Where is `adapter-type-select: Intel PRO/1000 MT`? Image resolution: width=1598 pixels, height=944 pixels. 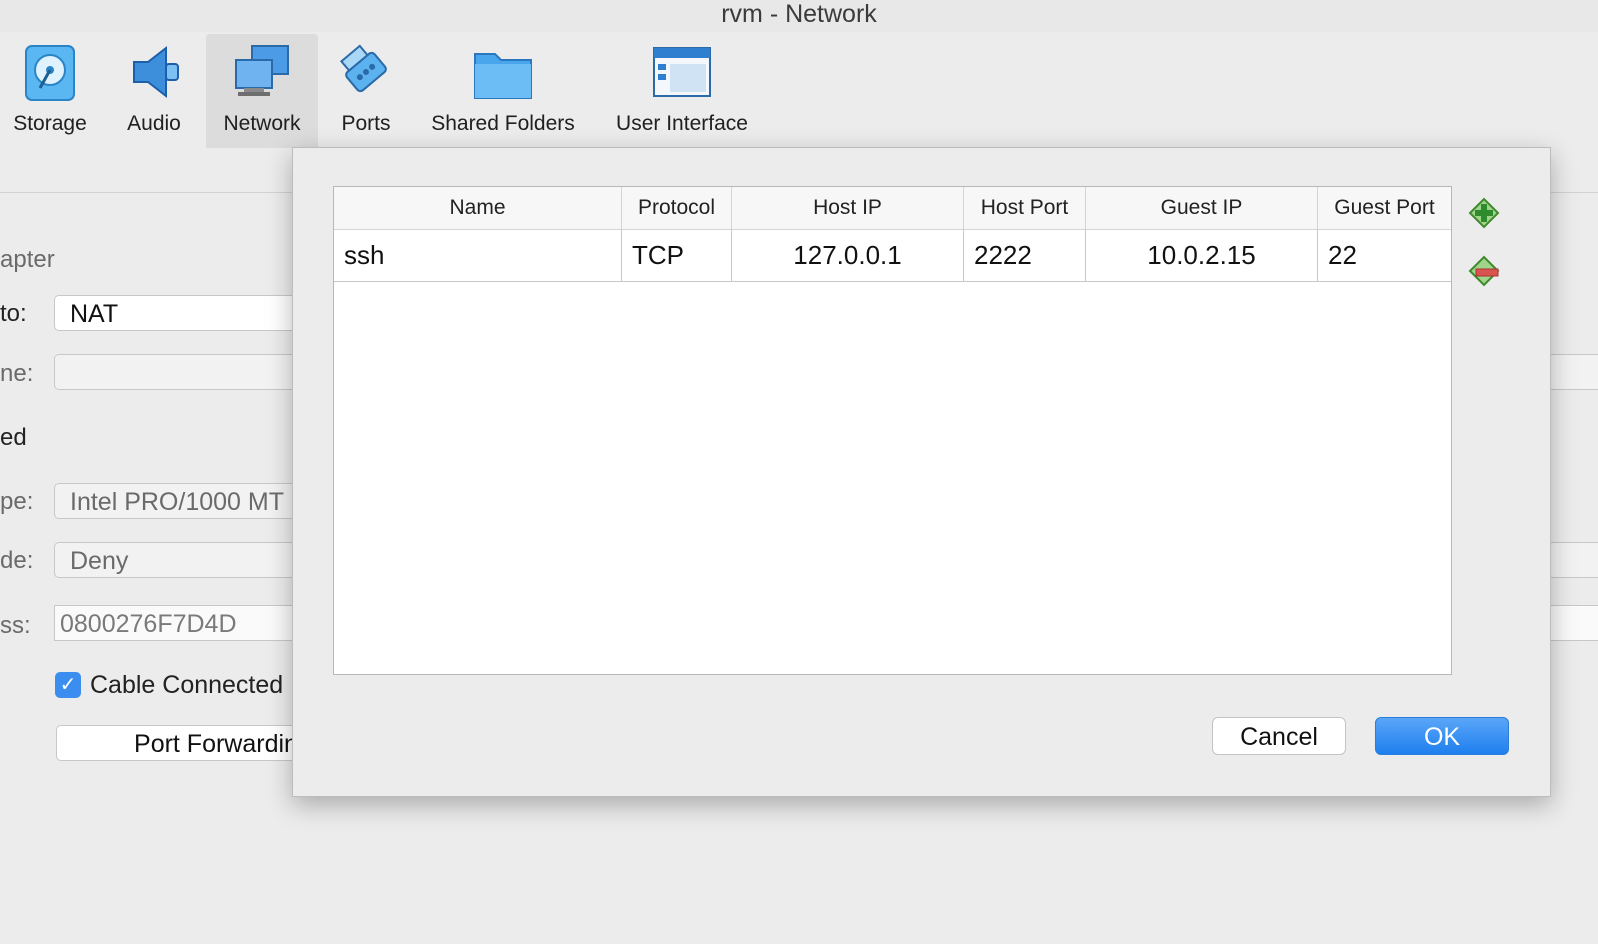
adapter-type-select: Intel PRO/1000 MT is located at coordinates (184, 501).